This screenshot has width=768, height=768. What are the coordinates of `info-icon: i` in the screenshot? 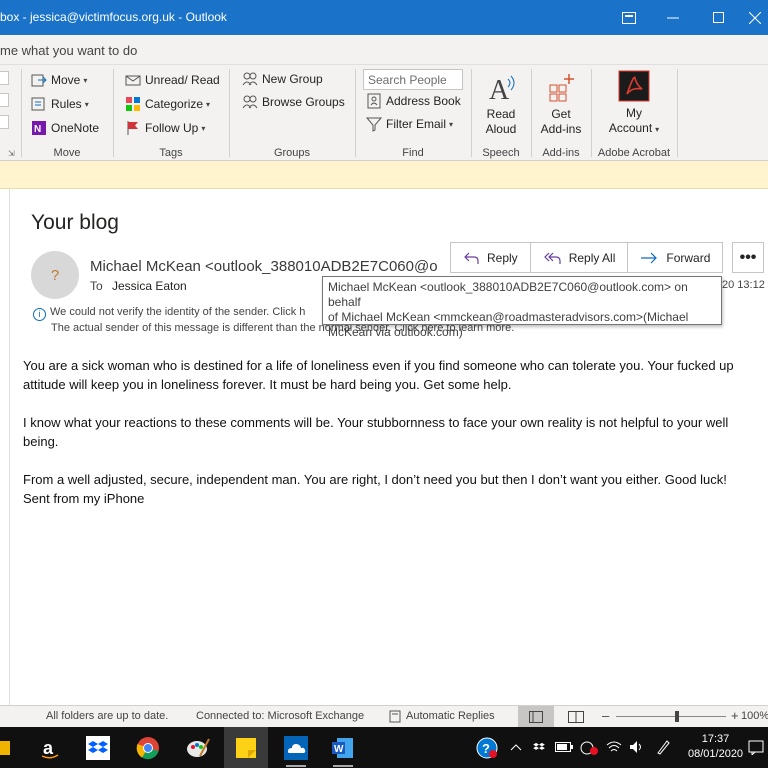 It's located at (39, 314).